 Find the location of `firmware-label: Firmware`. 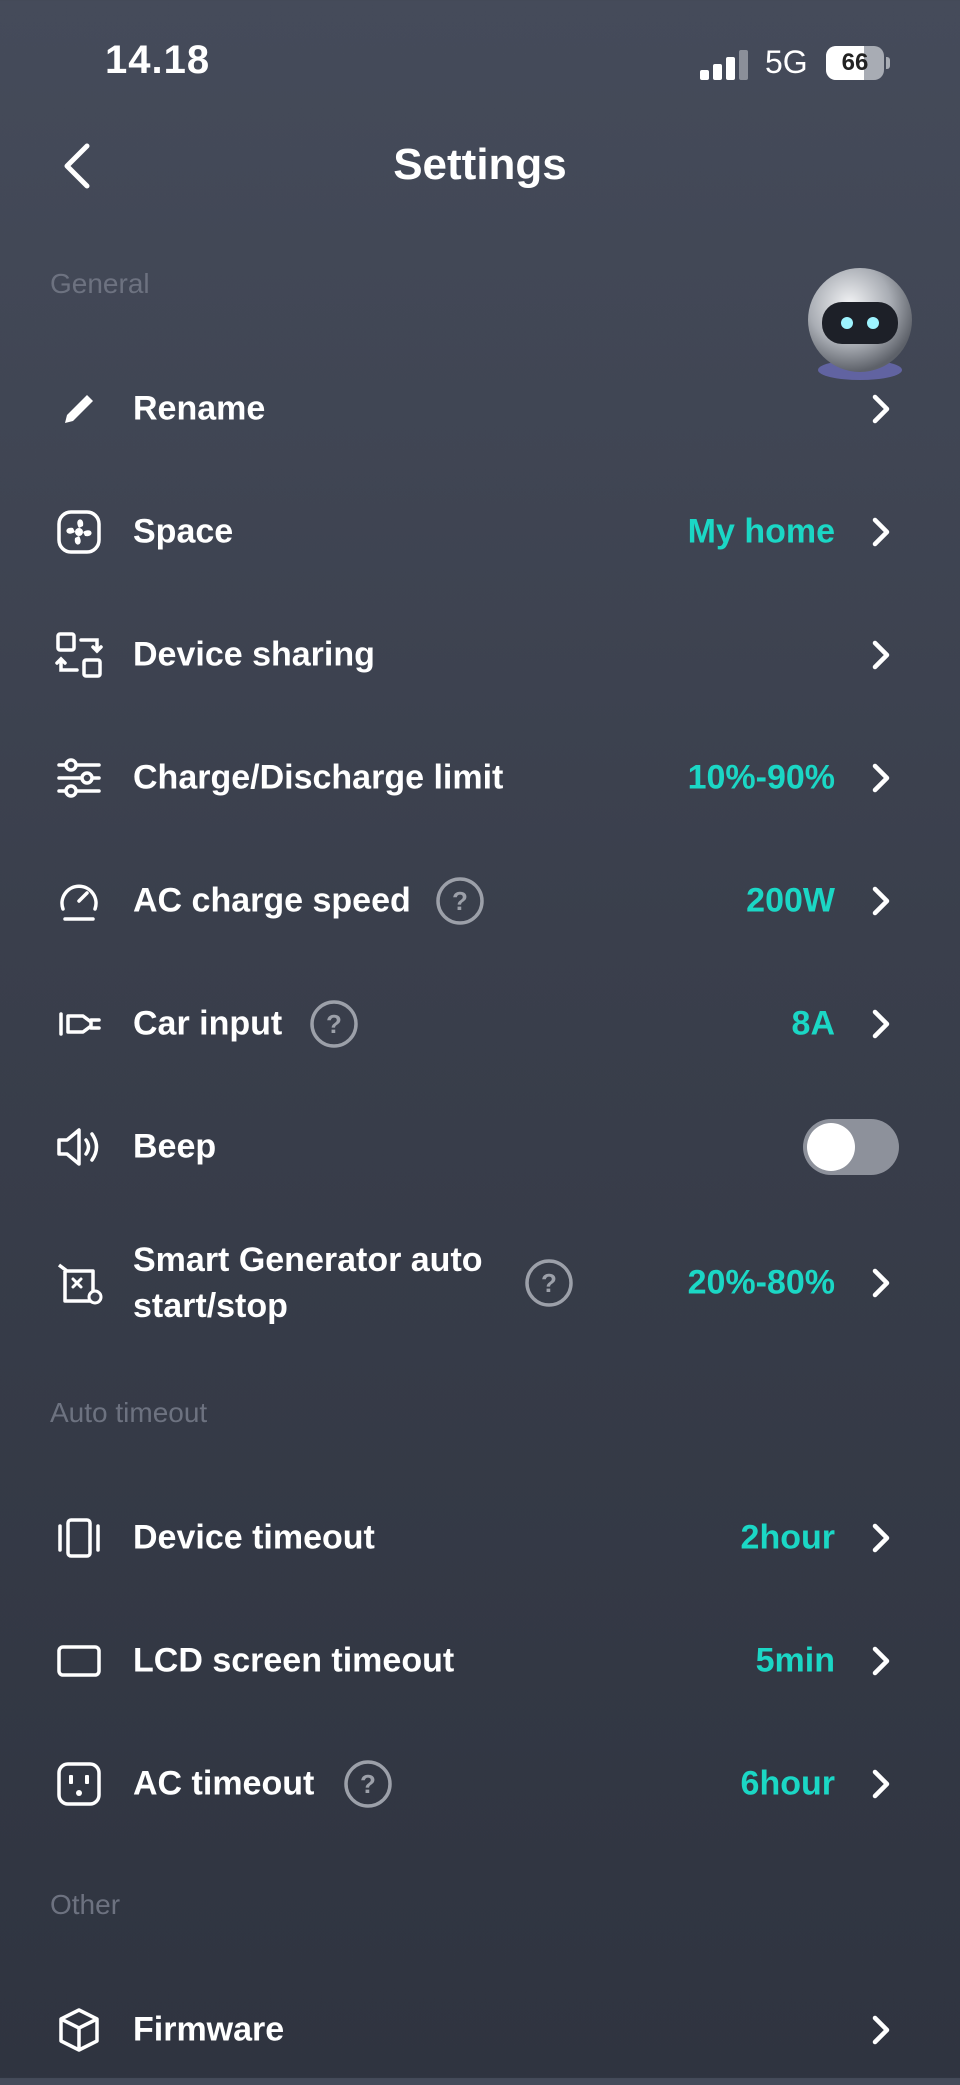

firmware-label: Firmware is located at coordinates (209, 2029).